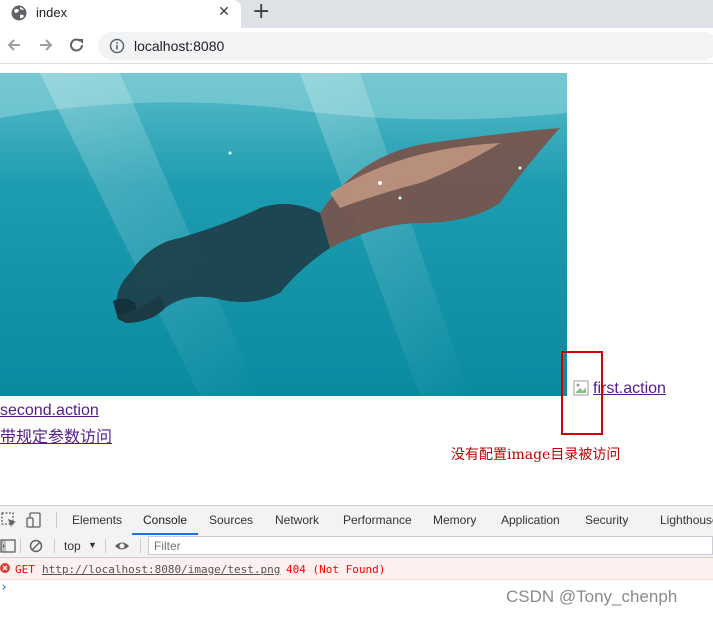 The width and height of the screenshot is (713, 619). What do you see at coordinates (36, 546) in the screenshot?
I see `clear-console-icon` at bounding box center [36, 546].